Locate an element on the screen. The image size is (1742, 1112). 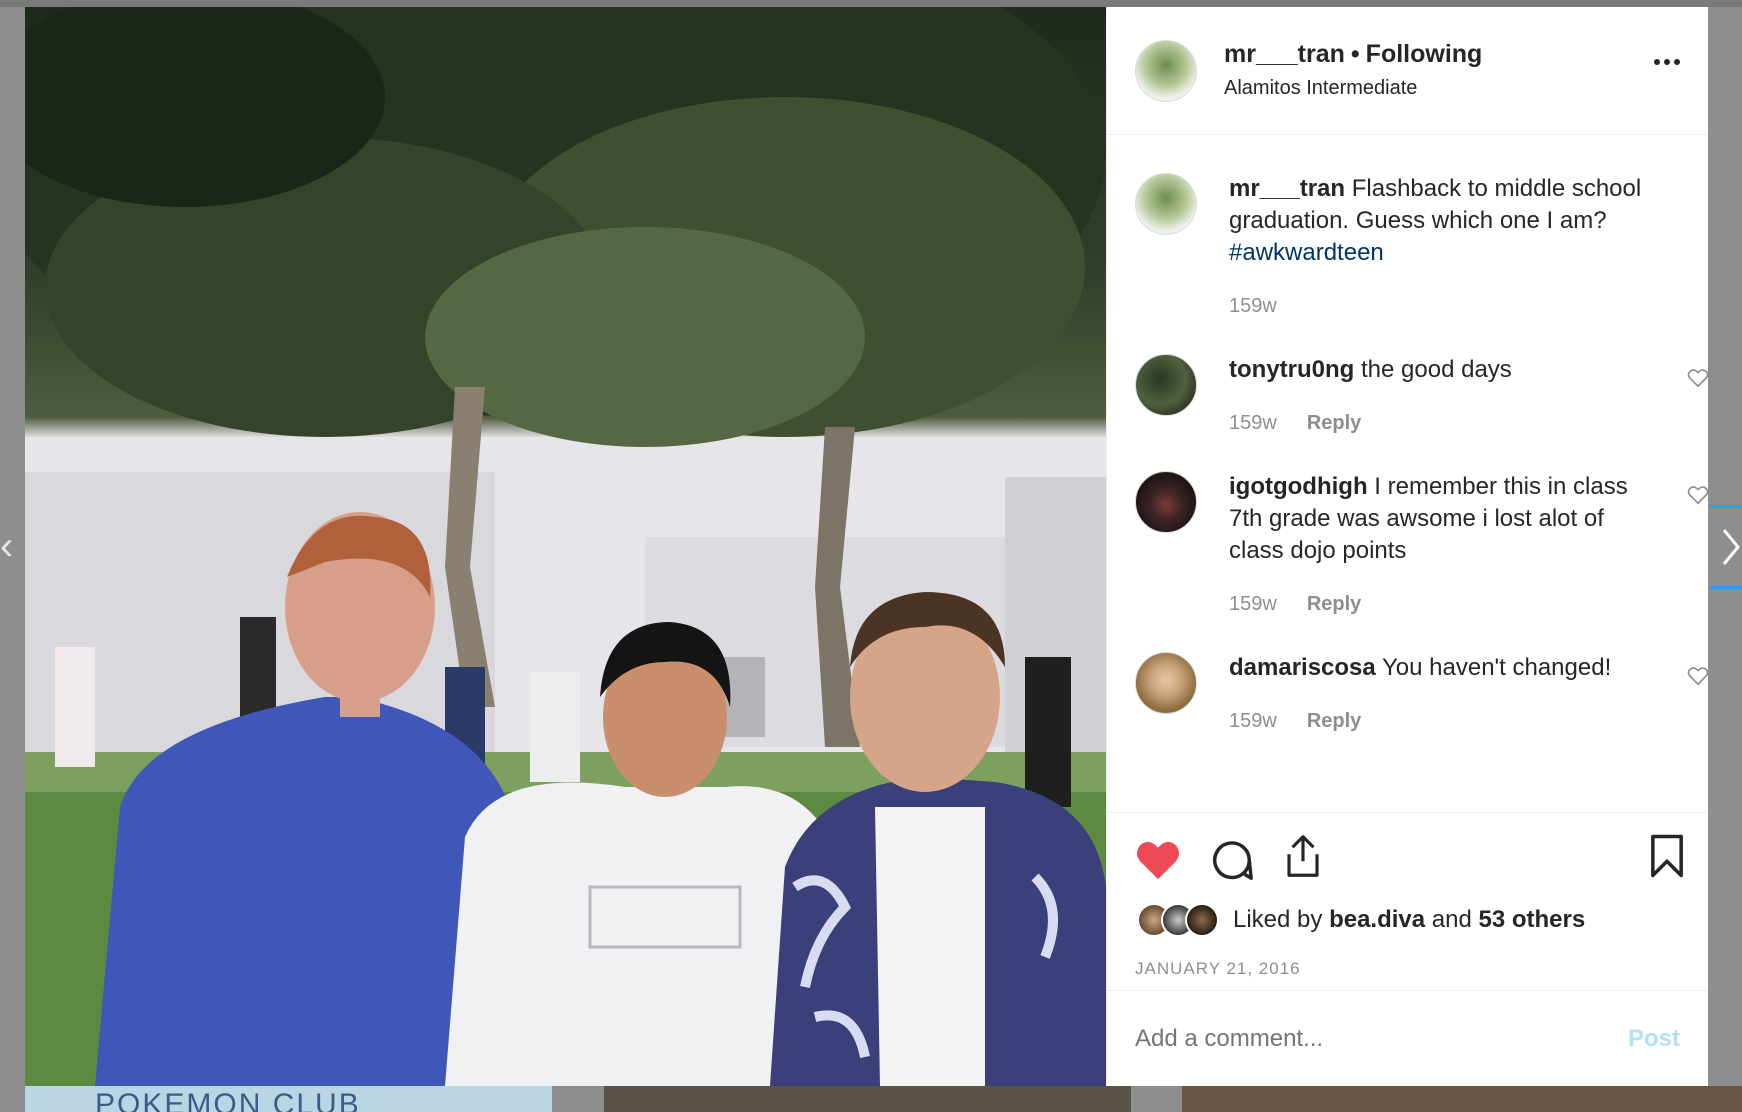
background-thumbnail: POKEMON CLUB is located at coordinates (288, 1099).